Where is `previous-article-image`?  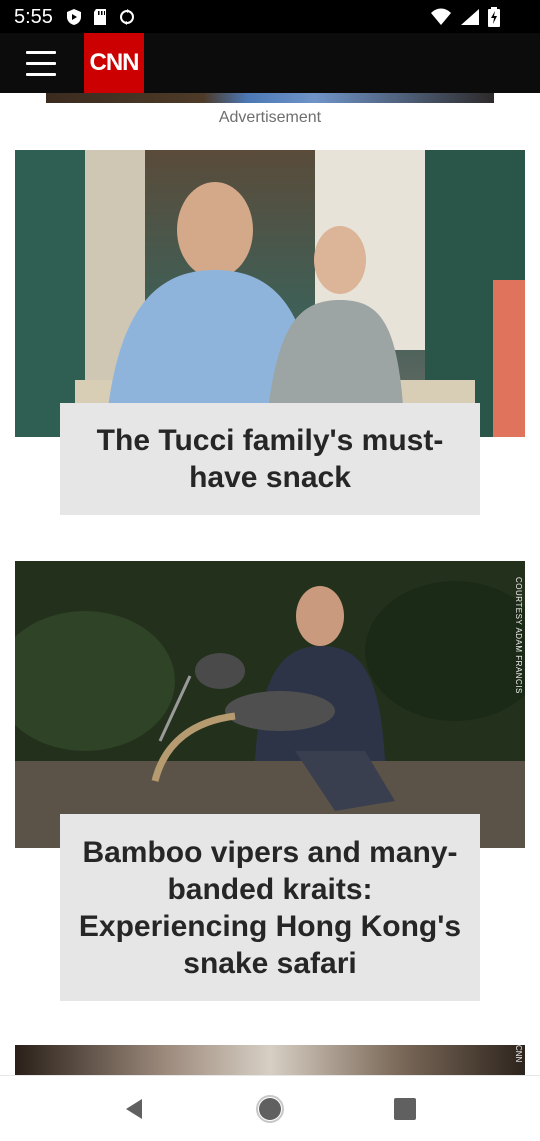 previous-article-image is located at coordinates (270, 98).